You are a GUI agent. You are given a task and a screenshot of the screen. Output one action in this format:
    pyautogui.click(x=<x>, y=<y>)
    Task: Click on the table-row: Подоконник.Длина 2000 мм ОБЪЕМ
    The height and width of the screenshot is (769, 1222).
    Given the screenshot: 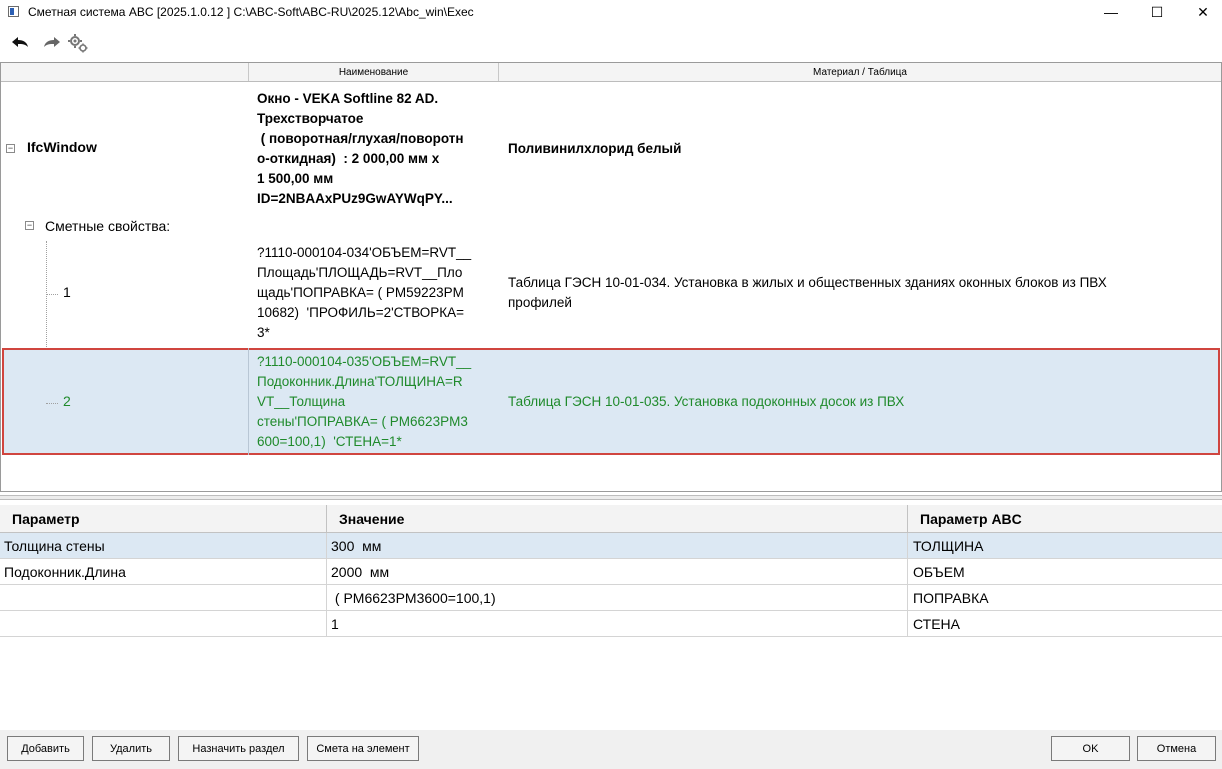 What is the action you would take?
    pyautogui.click(x=611, y=572)
    